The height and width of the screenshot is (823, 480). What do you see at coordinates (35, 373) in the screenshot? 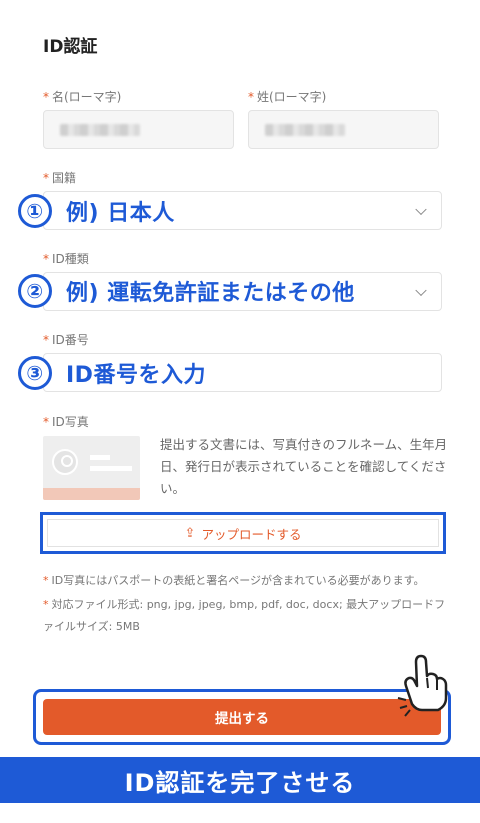
I see `step-number-badge: ③` at bounding box center [35, 373].